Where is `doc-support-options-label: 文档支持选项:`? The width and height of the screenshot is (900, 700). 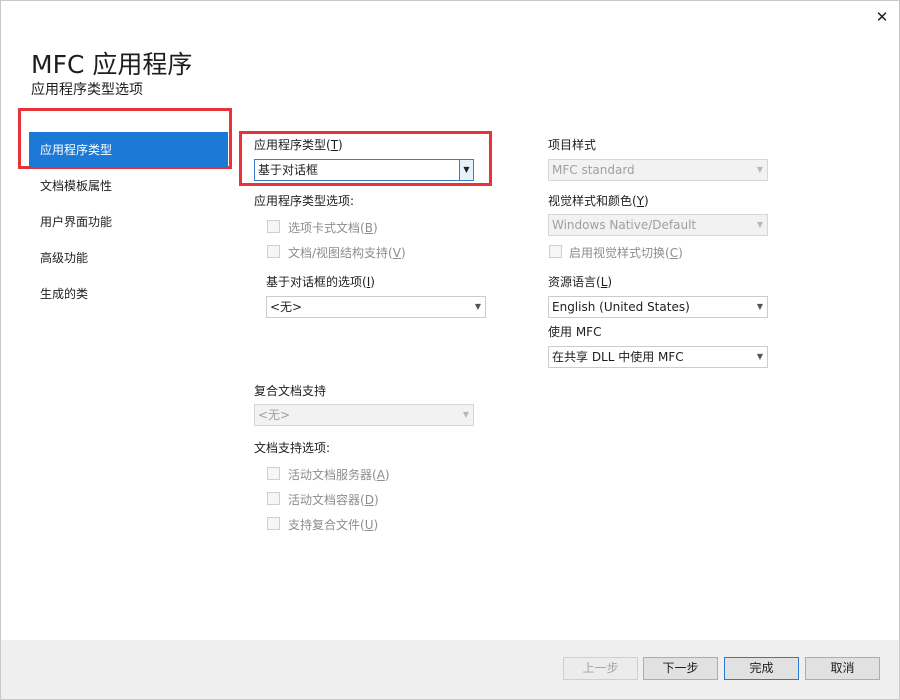 doc-support-options-label: 文档支持选项: is located at coordinates (292, 448).